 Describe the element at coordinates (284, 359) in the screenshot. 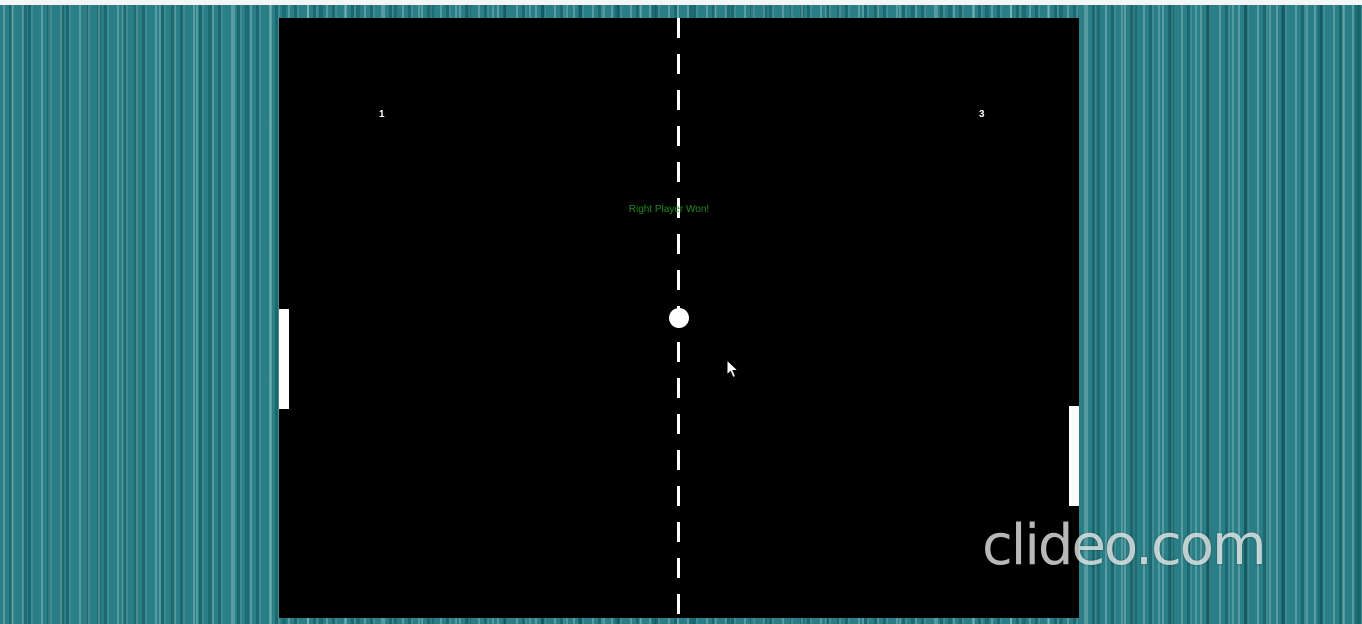

I see `left-paddle` at that location.